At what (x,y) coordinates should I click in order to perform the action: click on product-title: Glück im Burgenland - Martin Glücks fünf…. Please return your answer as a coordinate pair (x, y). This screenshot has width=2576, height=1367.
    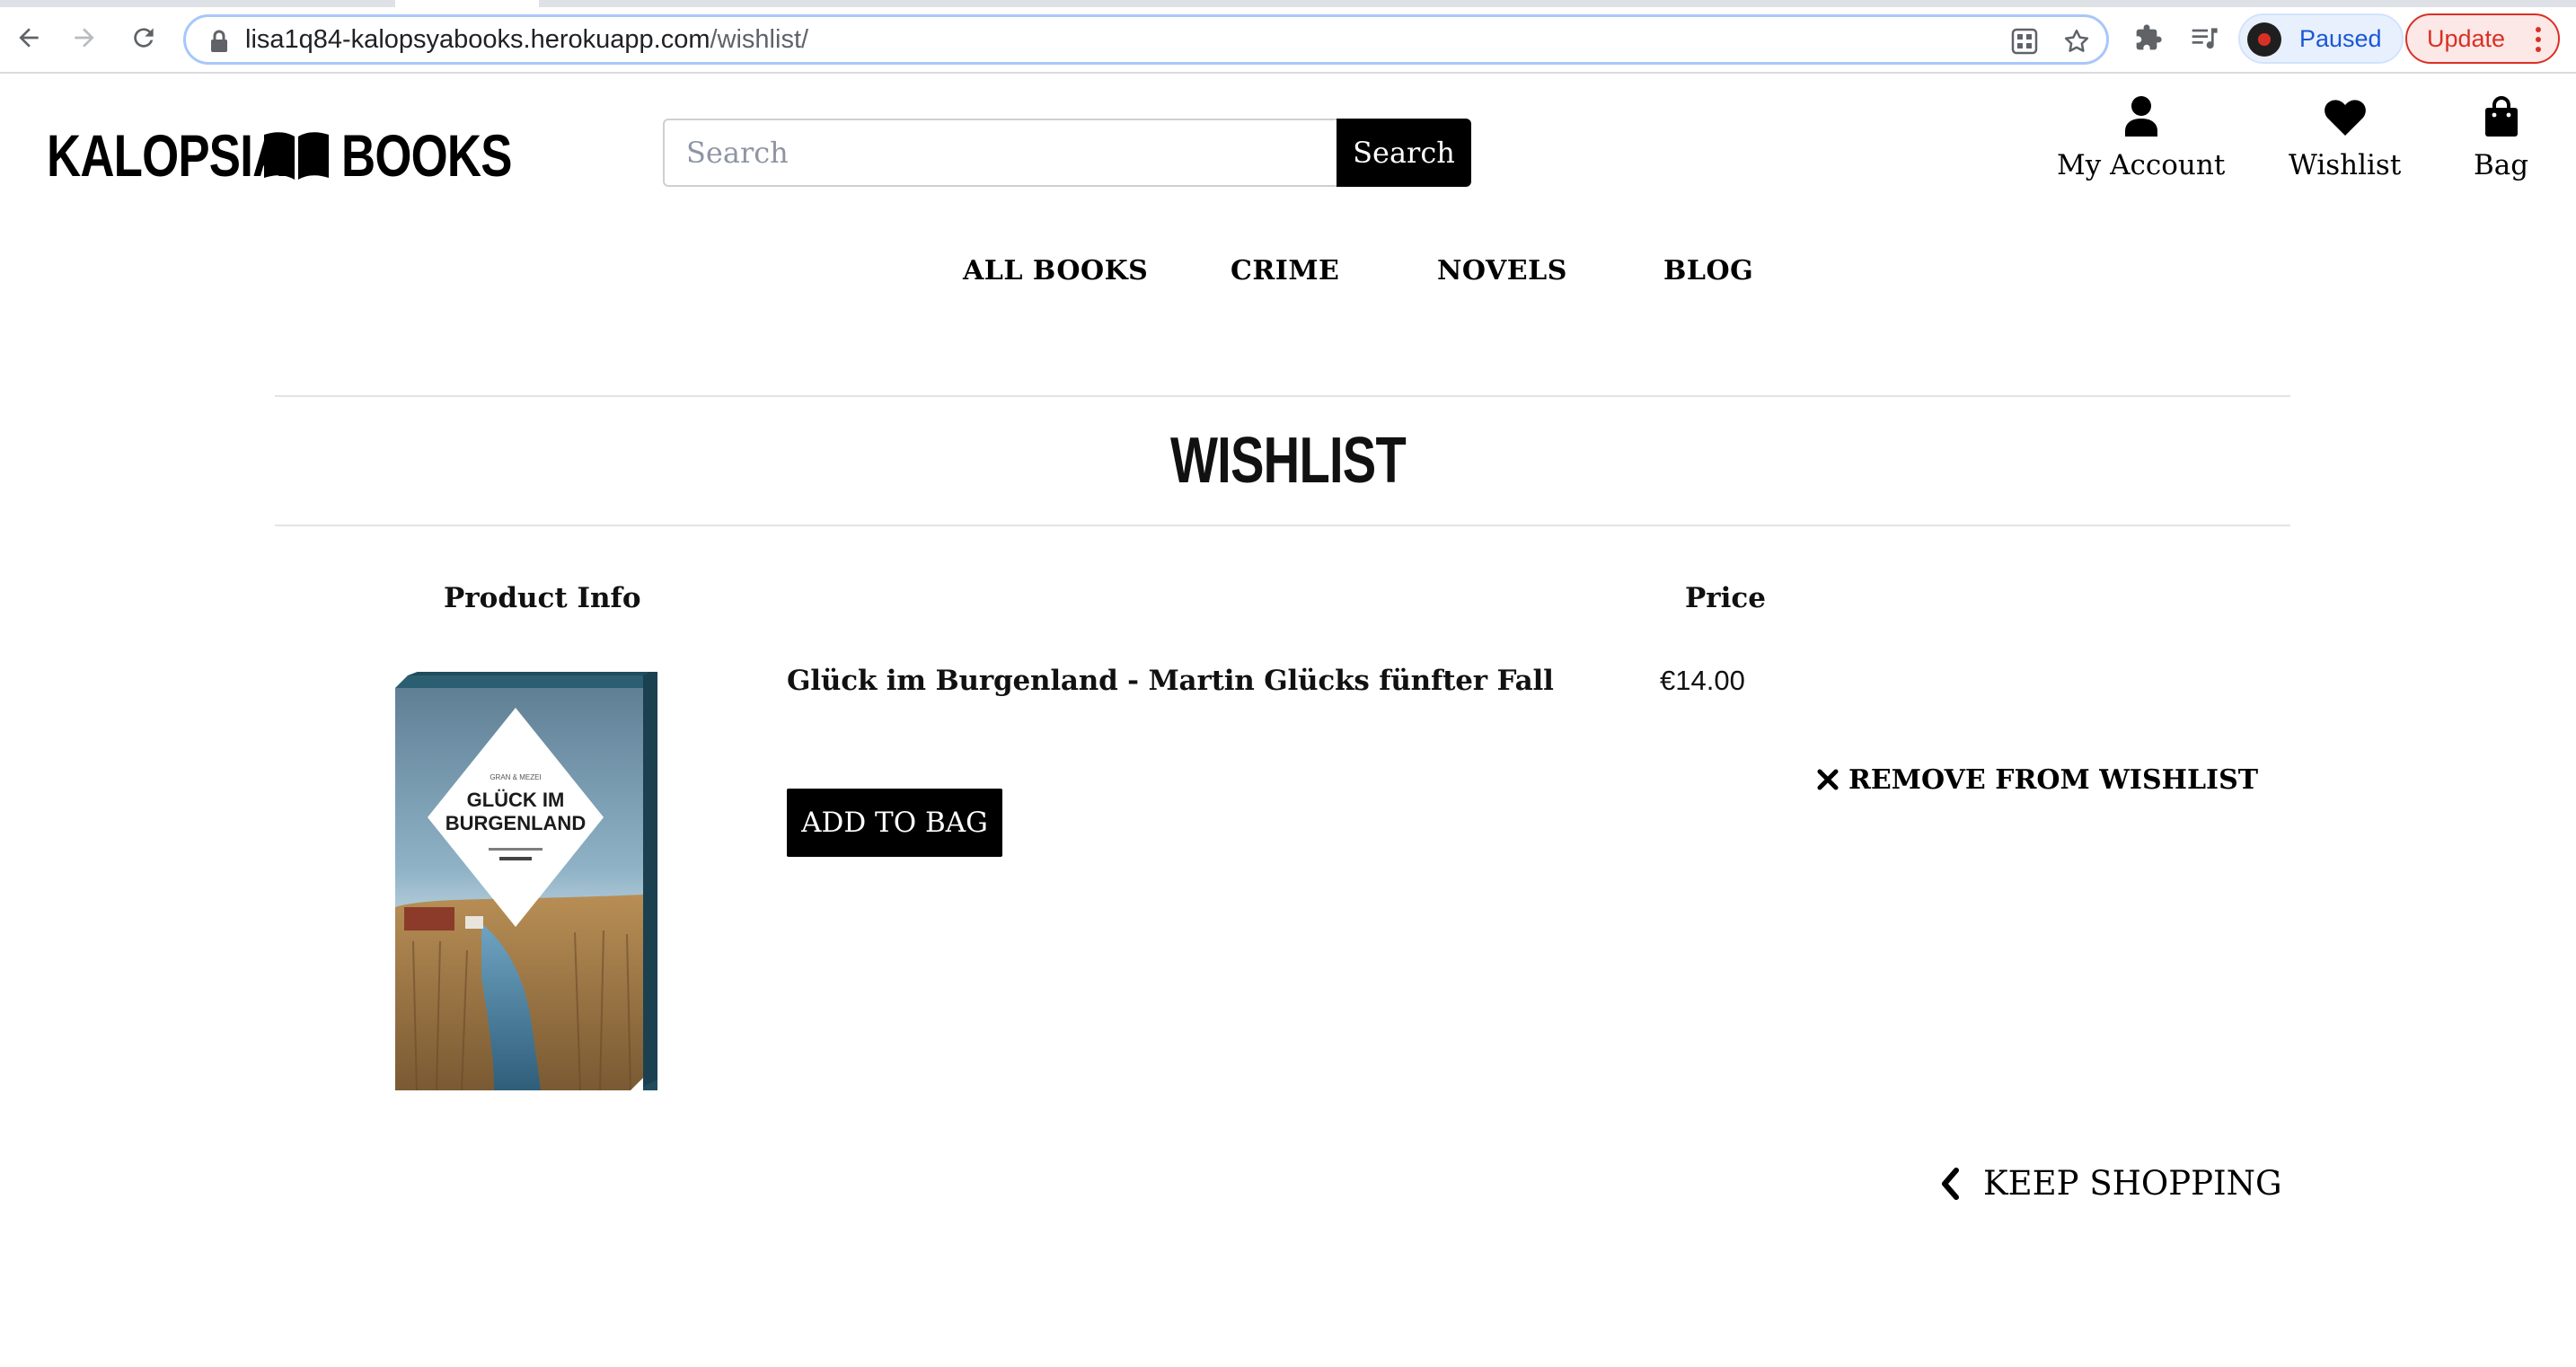
    Looking at the image, I should click on (1170, 681).